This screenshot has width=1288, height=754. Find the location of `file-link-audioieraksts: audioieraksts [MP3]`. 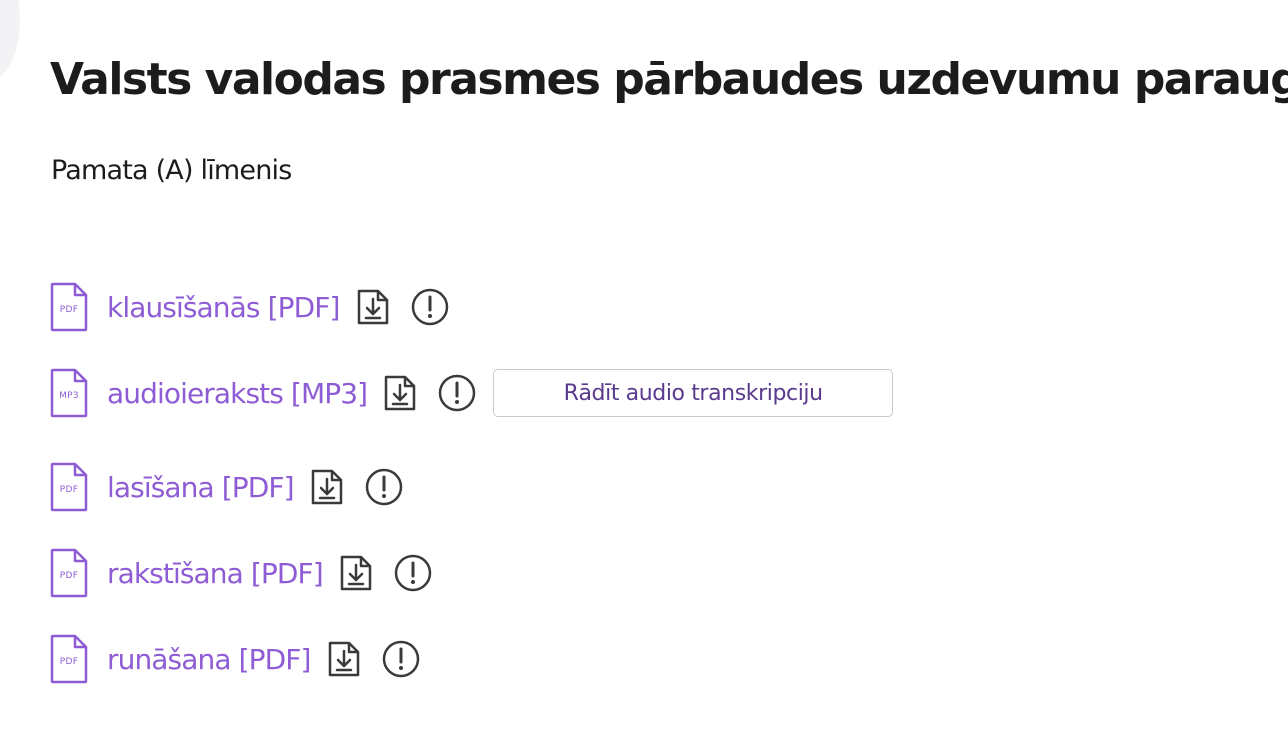

file-link-audioieraksts: audioieraksts [MP3] is located at coordinates (237, 393).